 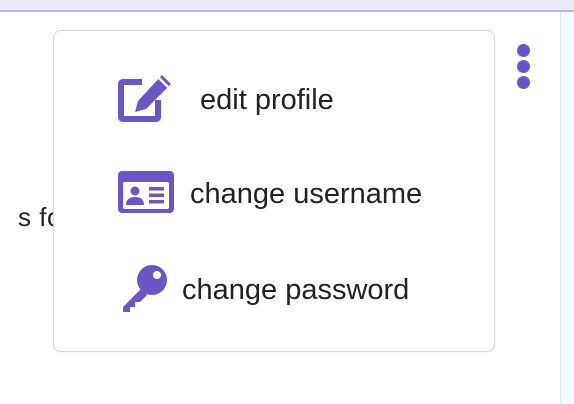 I want to click on menu-item-edit-profile: edit profile, so click(x=225, y=100).